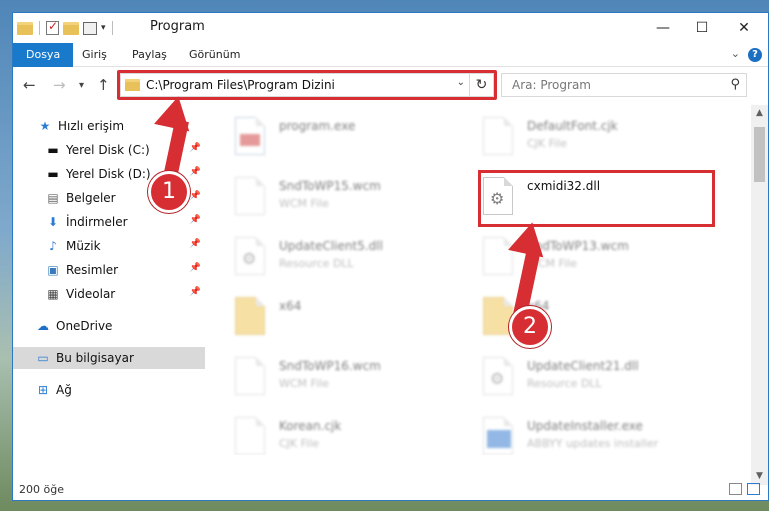 Image resolution: width=769 pixels, height=511 pixels. I want to click on file-item: UpdateClient5.dll Resource DLL, so click(325, 257).